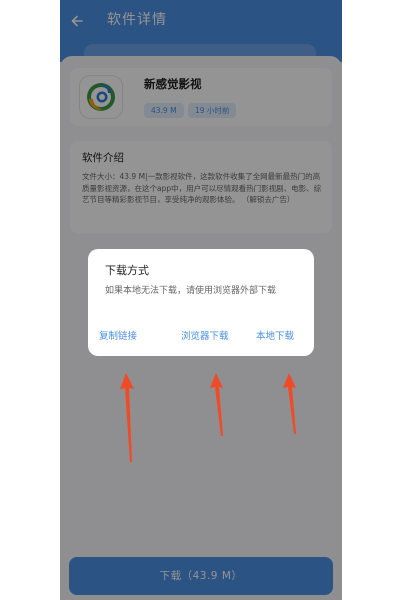 Image resolution: width=400 pixels, height=600 pixels. What do you see at coordinates (205, 337) in the screenshot?
I see `browser-download-button: 浏览器下载` at bounding box center [205, 337].